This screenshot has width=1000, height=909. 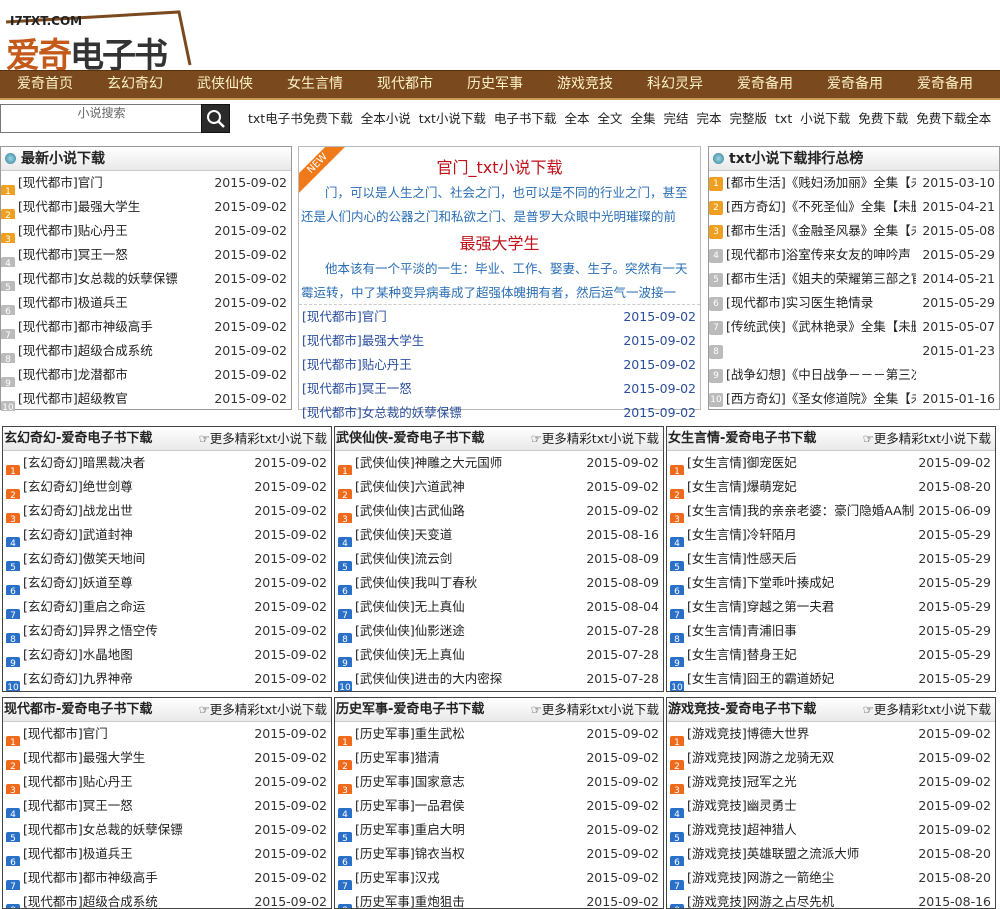 I want to click on tag-link: 全文, so click(x=609, y=118).